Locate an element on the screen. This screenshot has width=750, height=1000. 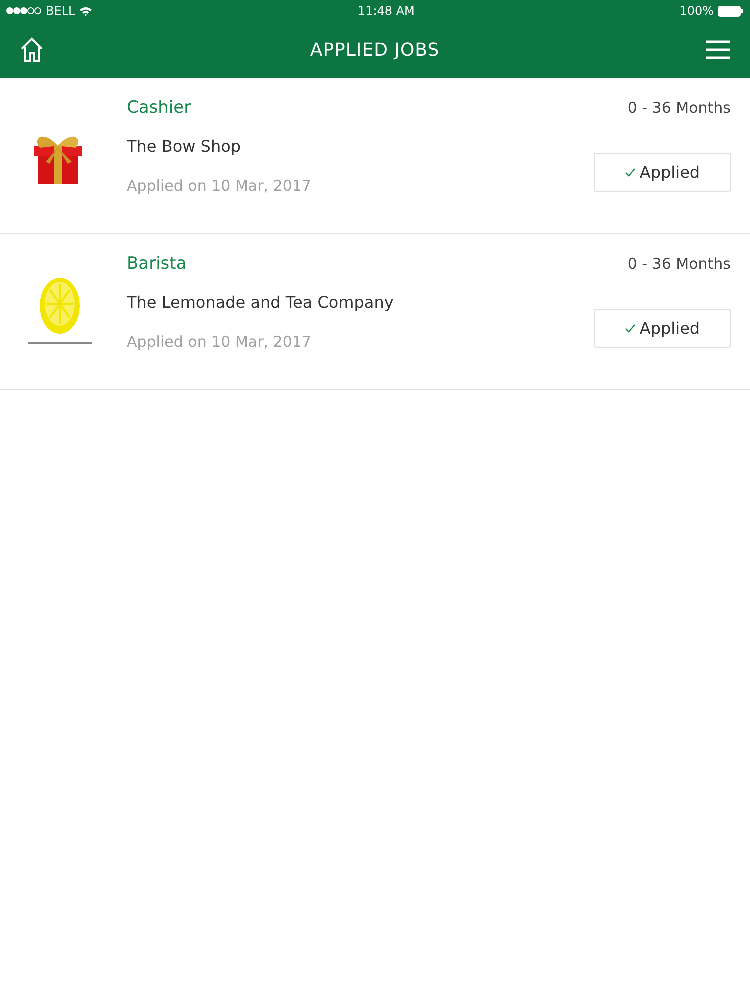
home-icon is located at coordinates (32, 50).